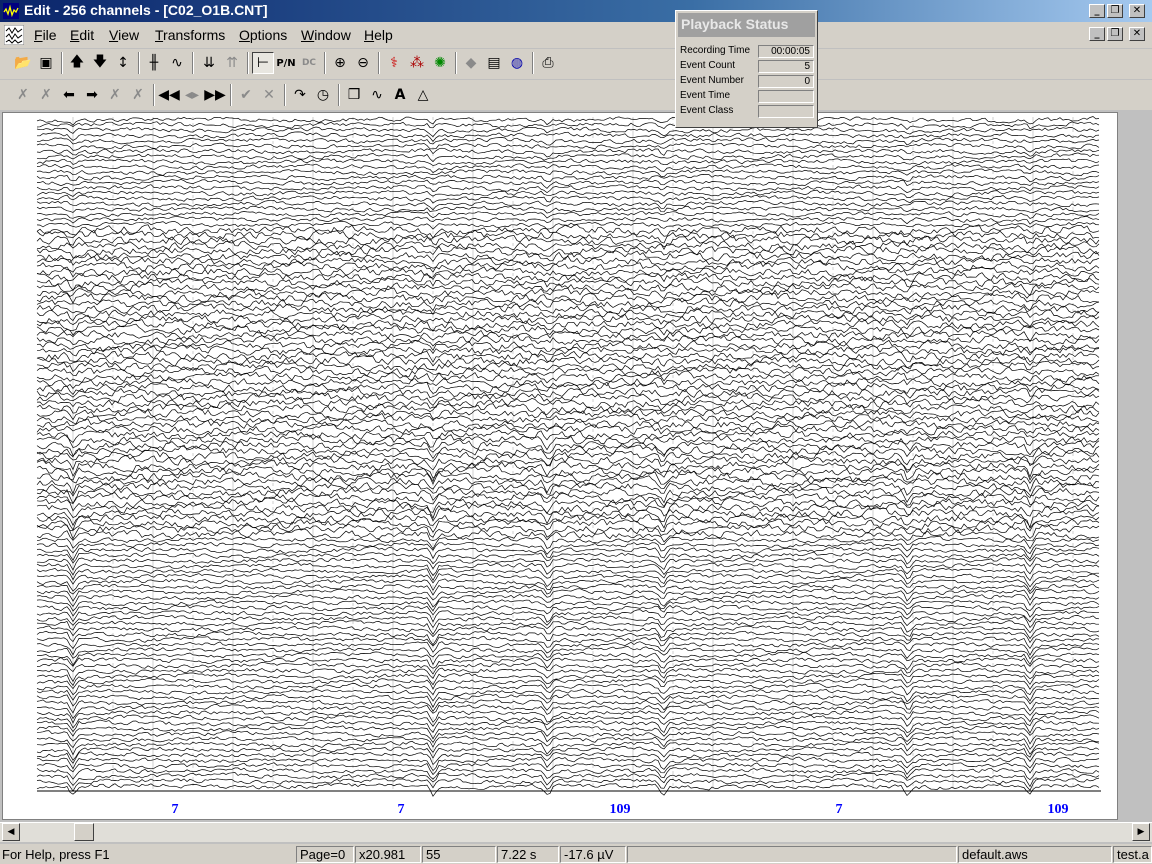  What do you see at coordinates (169, 95) in the screenshot?
I see `rewind-icon: ◀◀` at bounding box center [169, 95].